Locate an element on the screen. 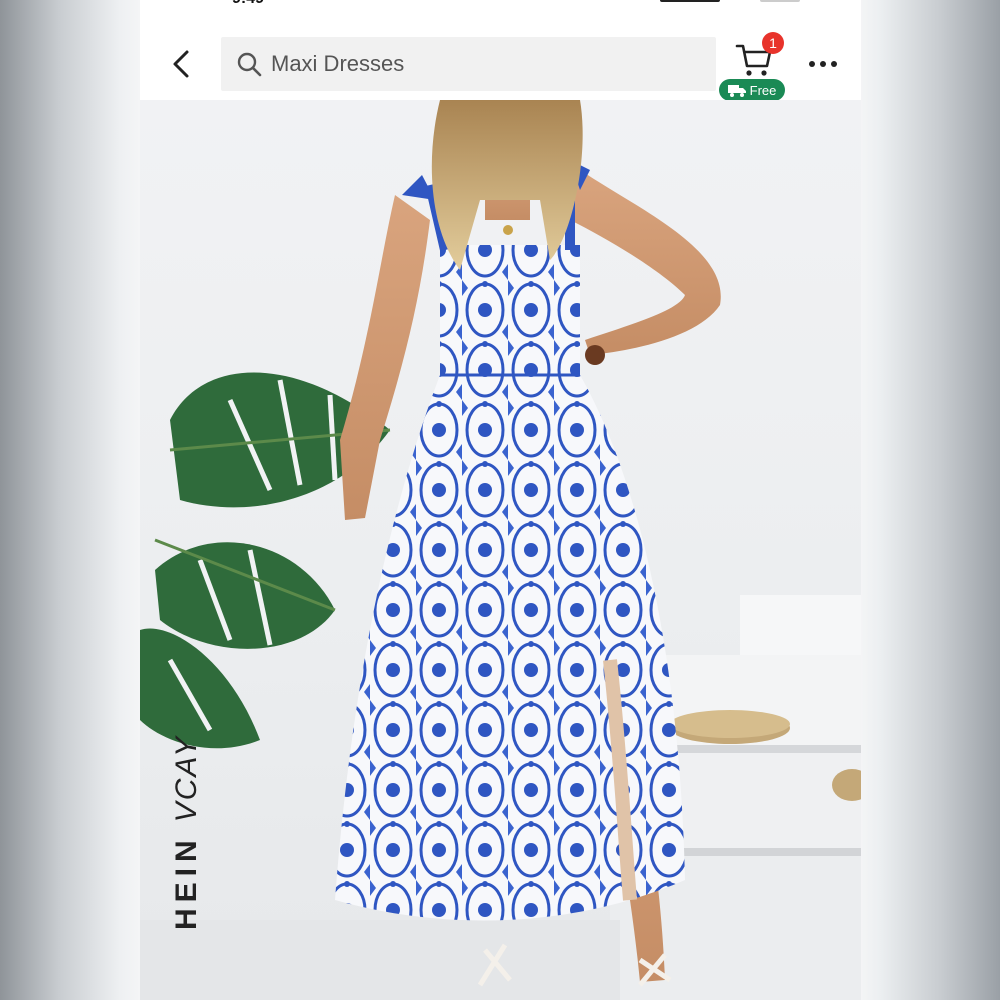 The image size is (1000, 1000). chevron-left-icon is located at coordinates (181, 64).